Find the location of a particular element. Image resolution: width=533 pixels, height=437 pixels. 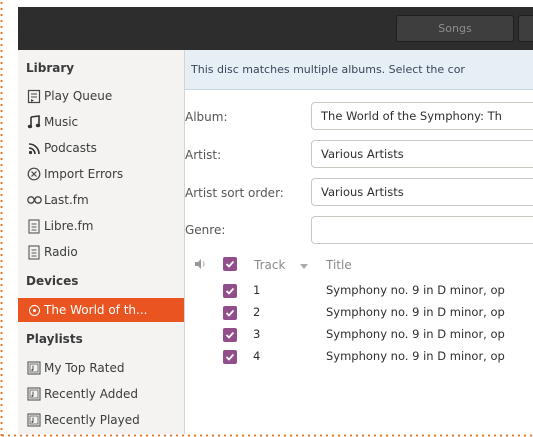

sidebar-item-lastfm: Last.fm is located at coordinates (57, 200).